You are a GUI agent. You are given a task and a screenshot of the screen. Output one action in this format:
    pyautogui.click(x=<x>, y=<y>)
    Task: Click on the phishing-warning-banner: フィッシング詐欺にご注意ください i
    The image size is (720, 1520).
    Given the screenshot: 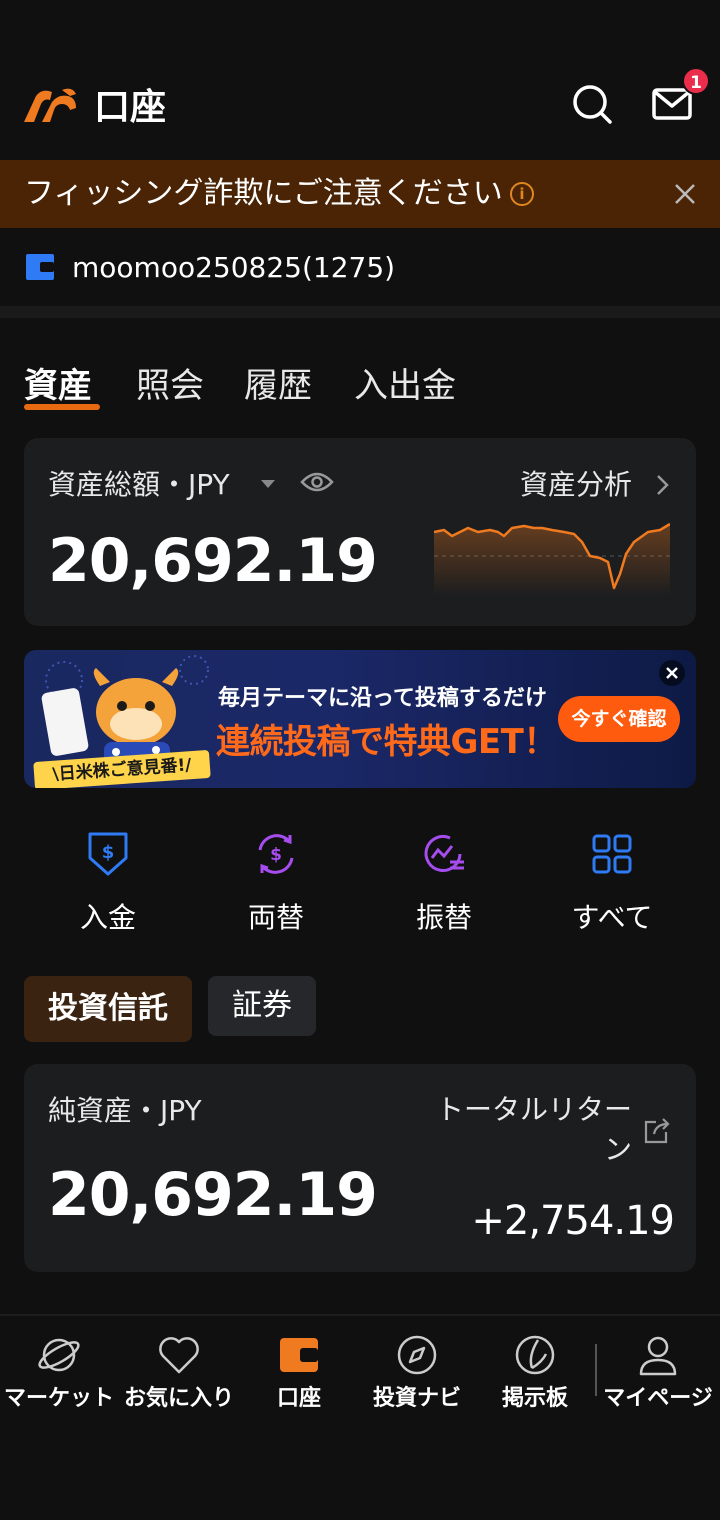 What is the action you would take?
    pyautogui.click(x=360, y=194)
    